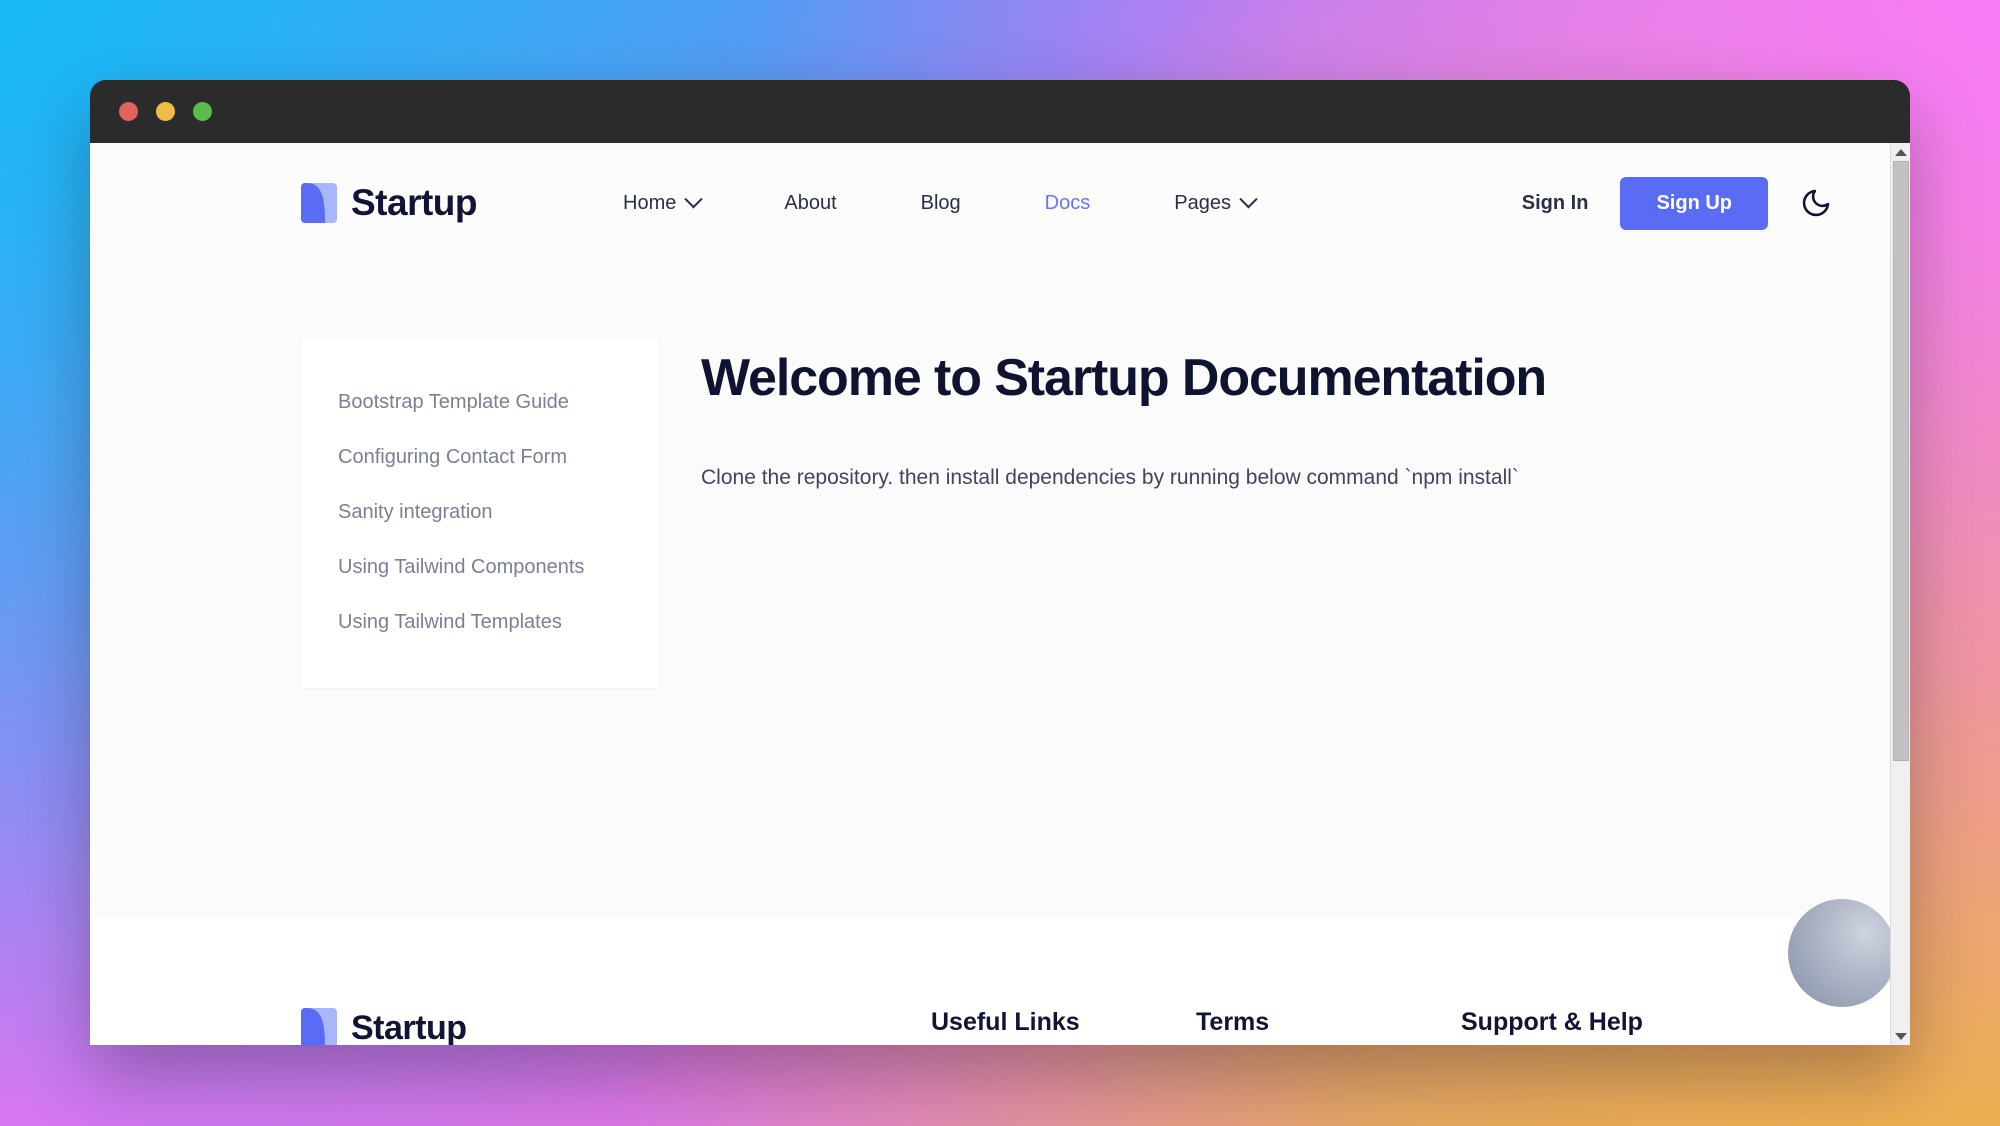 The height and width of the screenshot is (1126, 2000). What do you see at coordinates (1124, 378) in the screenshot?
I see `page-title: Welcome to Startup Documentation` at bounding box center [1124, 378].